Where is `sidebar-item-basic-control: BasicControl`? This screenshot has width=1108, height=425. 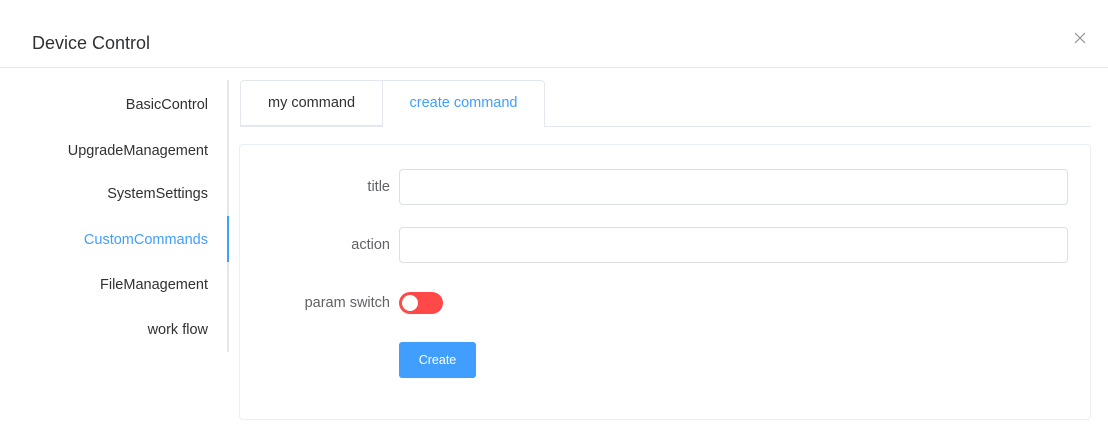 sidebar-item-basic-control: BasicControl is located at coordinates (167, 105).